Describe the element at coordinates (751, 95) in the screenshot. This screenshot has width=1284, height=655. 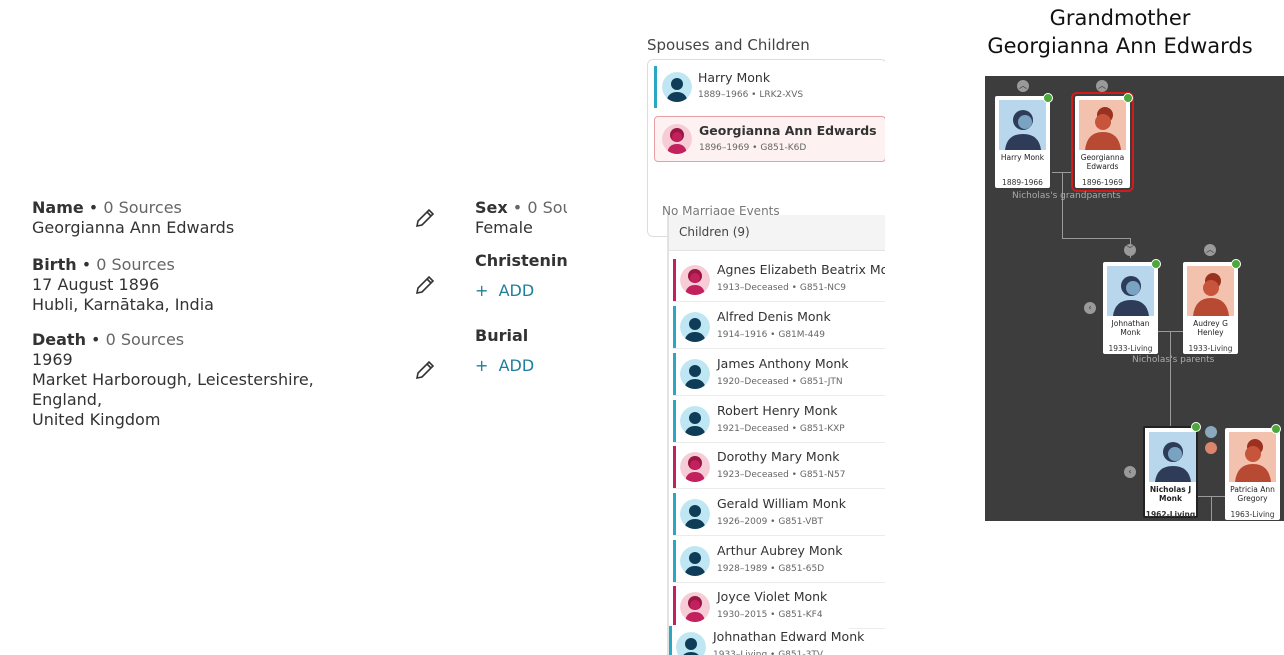
I see `spouse-meta: 1889–1966 • LRK2-XVS` at that location.